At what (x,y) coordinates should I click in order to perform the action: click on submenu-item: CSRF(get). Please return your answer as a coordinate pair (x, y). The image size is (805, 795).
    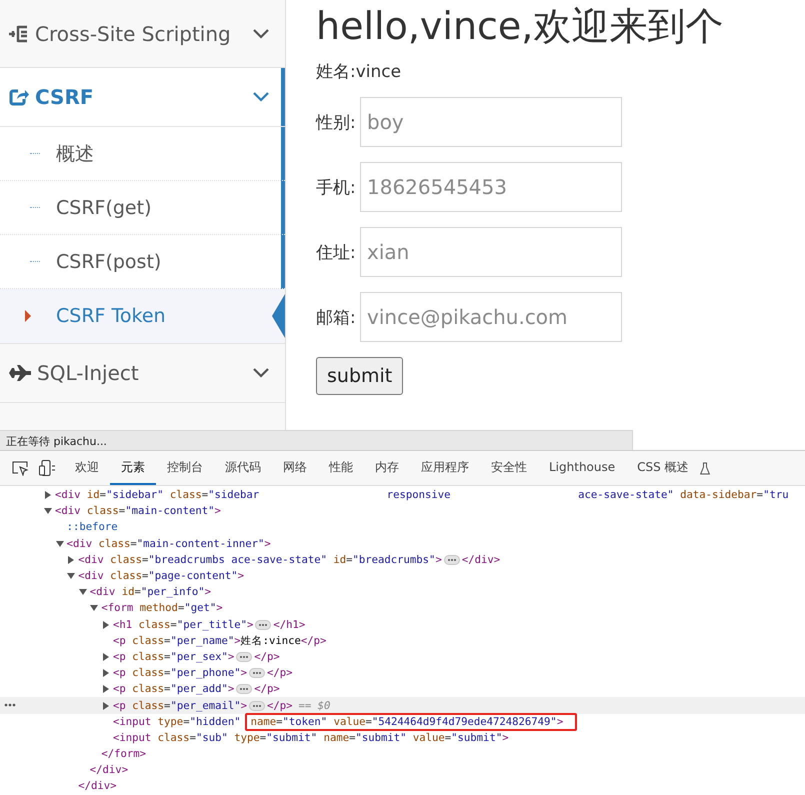
    Looking at the image, I should click on (142, 208).